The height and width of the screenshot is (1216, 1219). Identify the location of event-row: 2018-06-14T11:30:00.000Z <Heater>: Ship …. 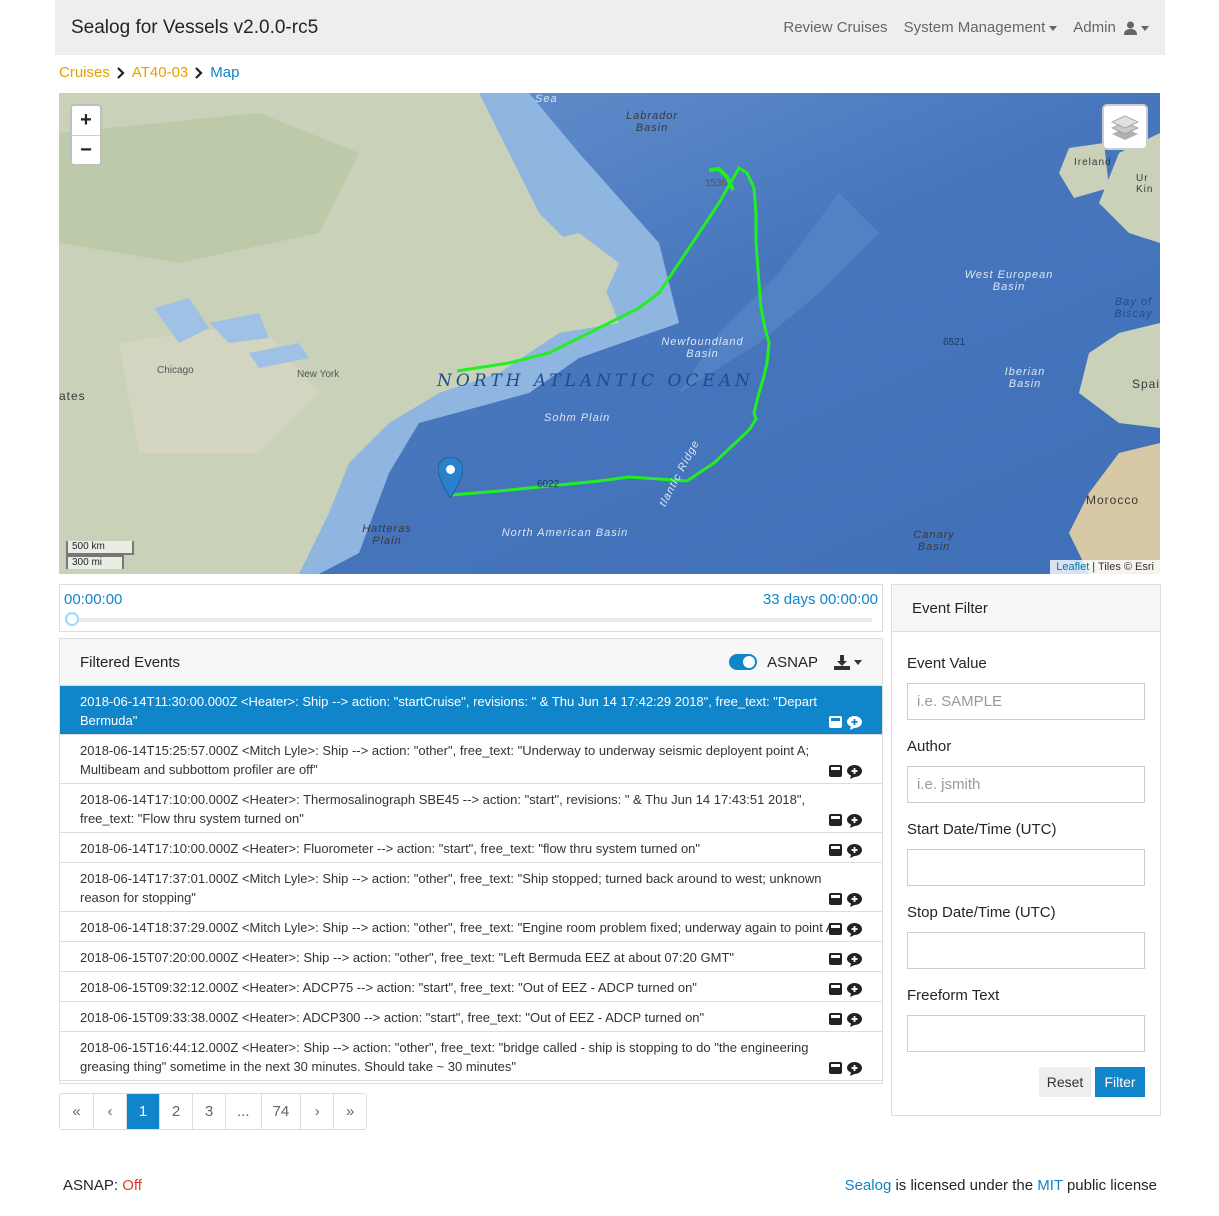
(471, 710).